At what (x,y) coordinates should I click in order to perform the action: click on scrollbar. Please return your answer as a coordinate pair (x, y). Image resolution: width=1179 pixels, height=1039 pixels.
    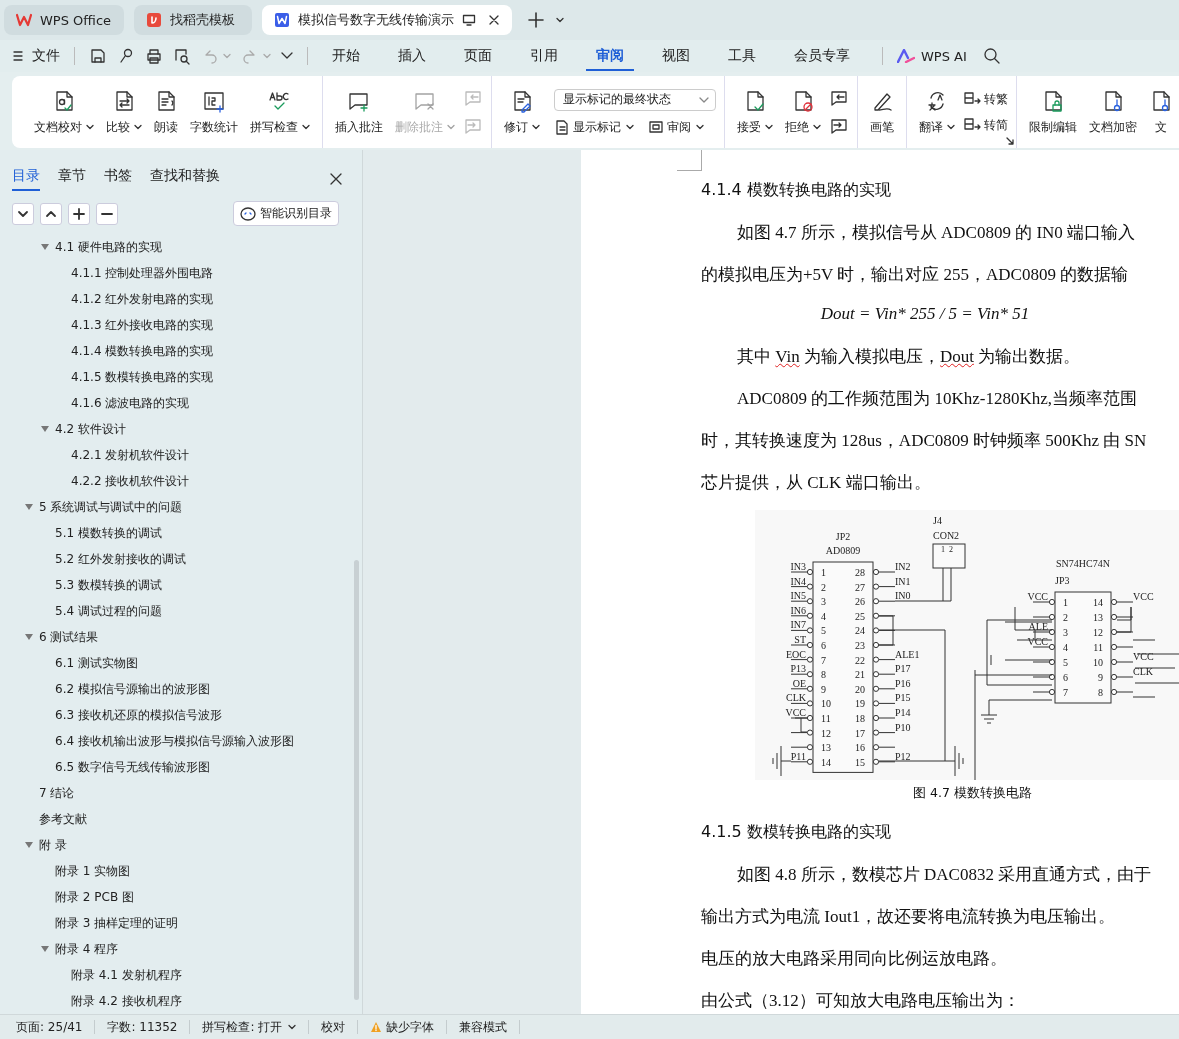
    Looking at the image, I should click on (356, 780).